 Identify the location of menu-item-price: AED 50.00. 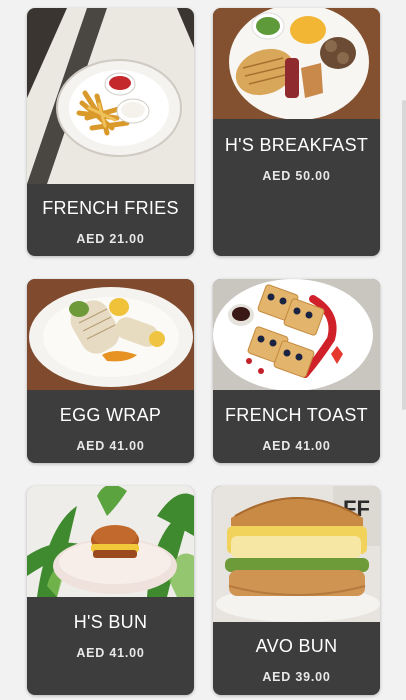
(296, 176).